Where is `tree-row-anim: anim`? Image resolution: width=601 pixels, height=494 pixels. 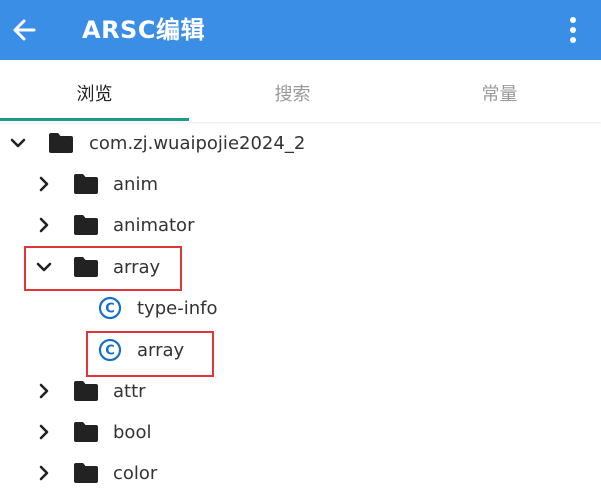
tree-row-anim: anim is located at coordinates (300, 184).